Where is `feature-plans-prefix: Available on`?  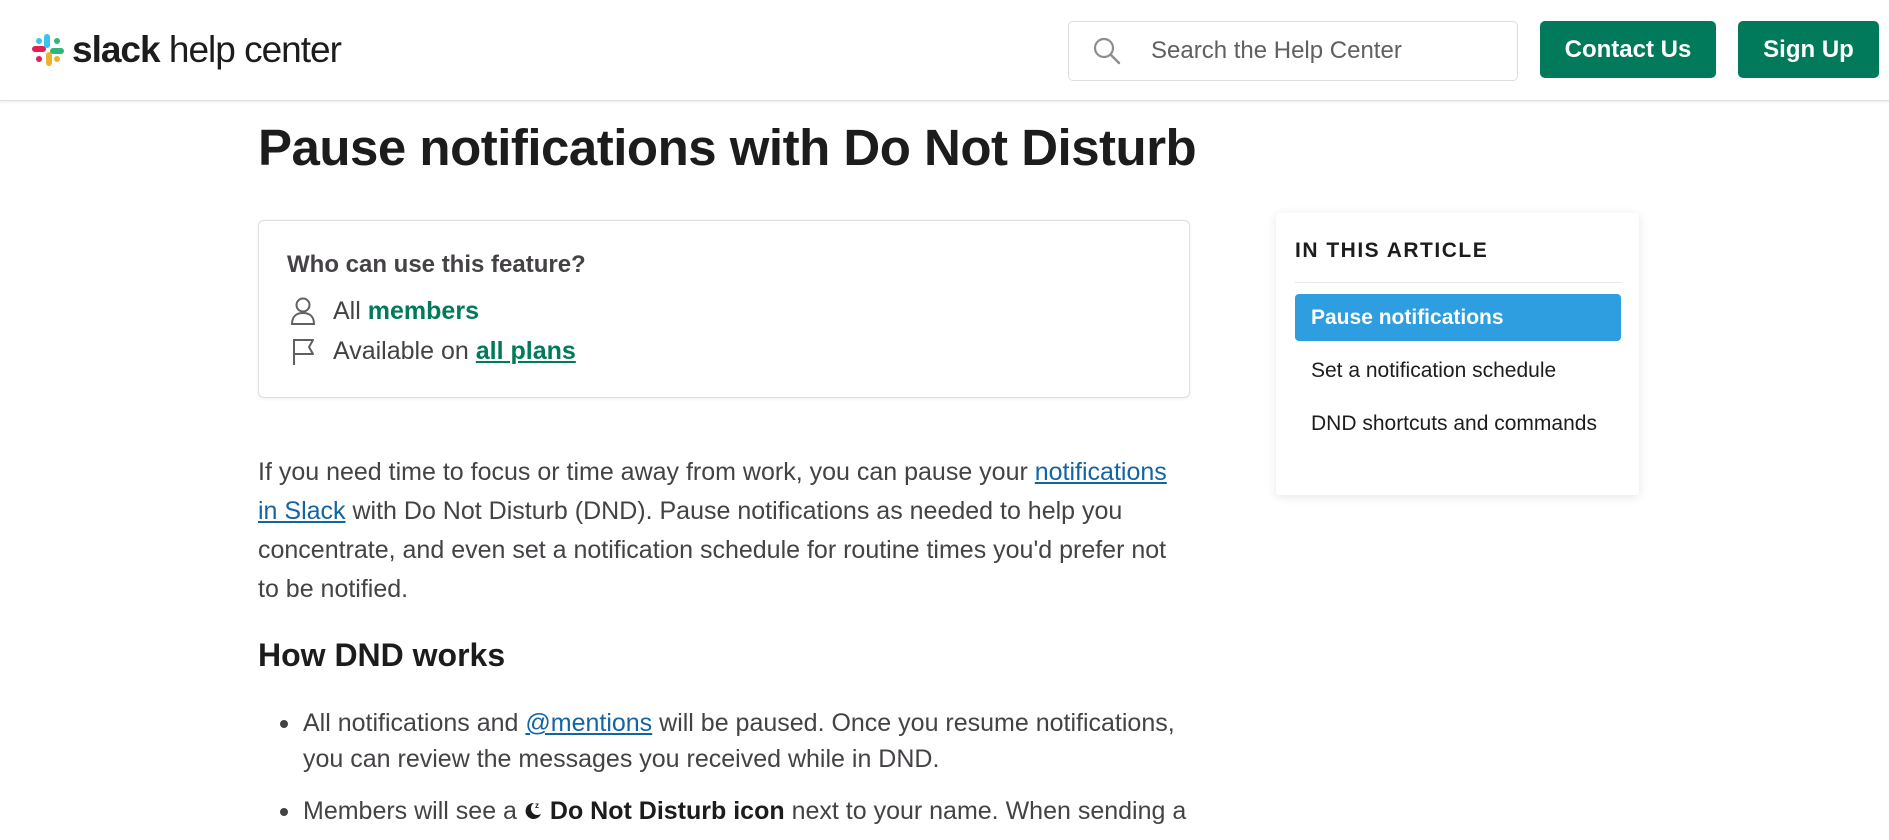
feature-plans-prefix: Available on is located at coordinates (401, 350).